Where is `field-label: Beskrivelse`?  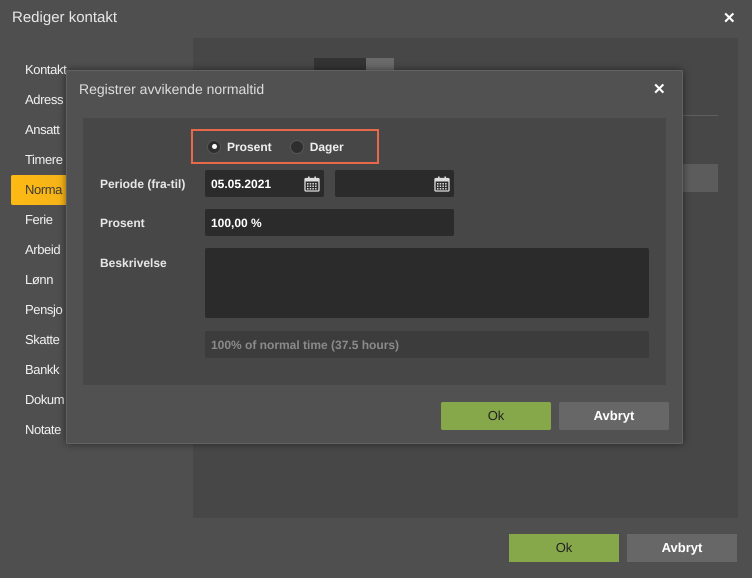
field-label: Beskrivelse is located at coordinates (134, 263).